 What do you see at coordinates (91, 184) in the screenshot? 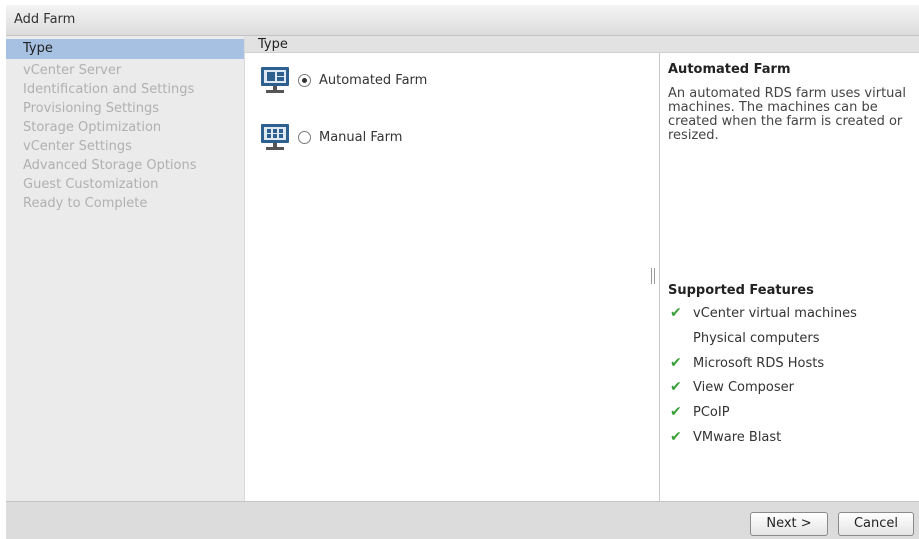
I see `nav-item-guest-customization: Guest Customization` at bounding box center [91, 184].